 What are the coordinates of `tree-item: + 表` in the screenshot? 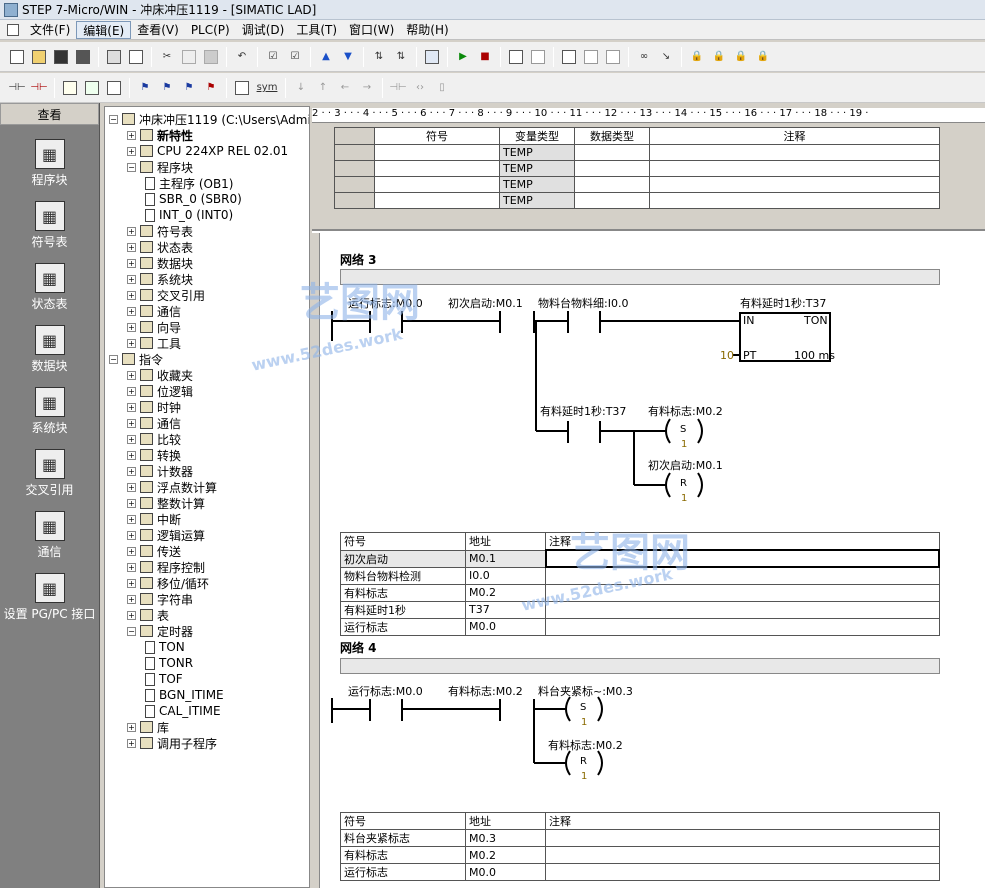 It's located at (148, 615).